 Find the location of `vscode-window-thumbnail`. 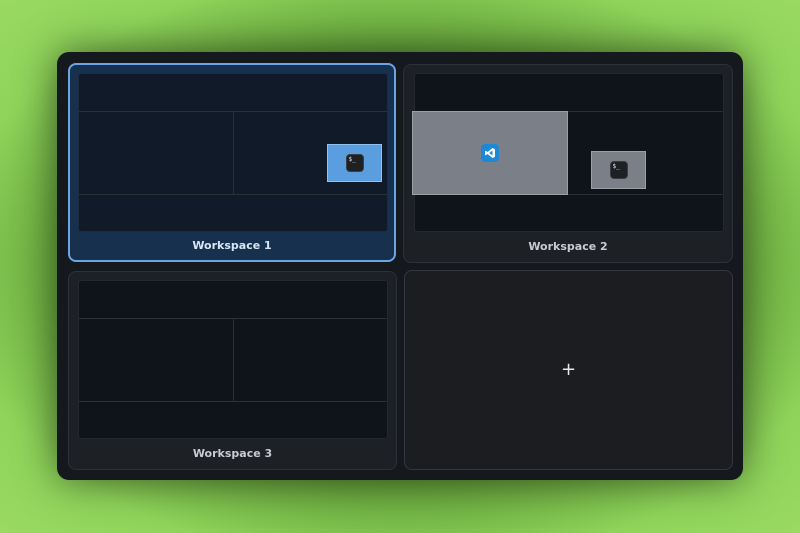

vscode-window-thumbnail is located at coordinates (490, 153).